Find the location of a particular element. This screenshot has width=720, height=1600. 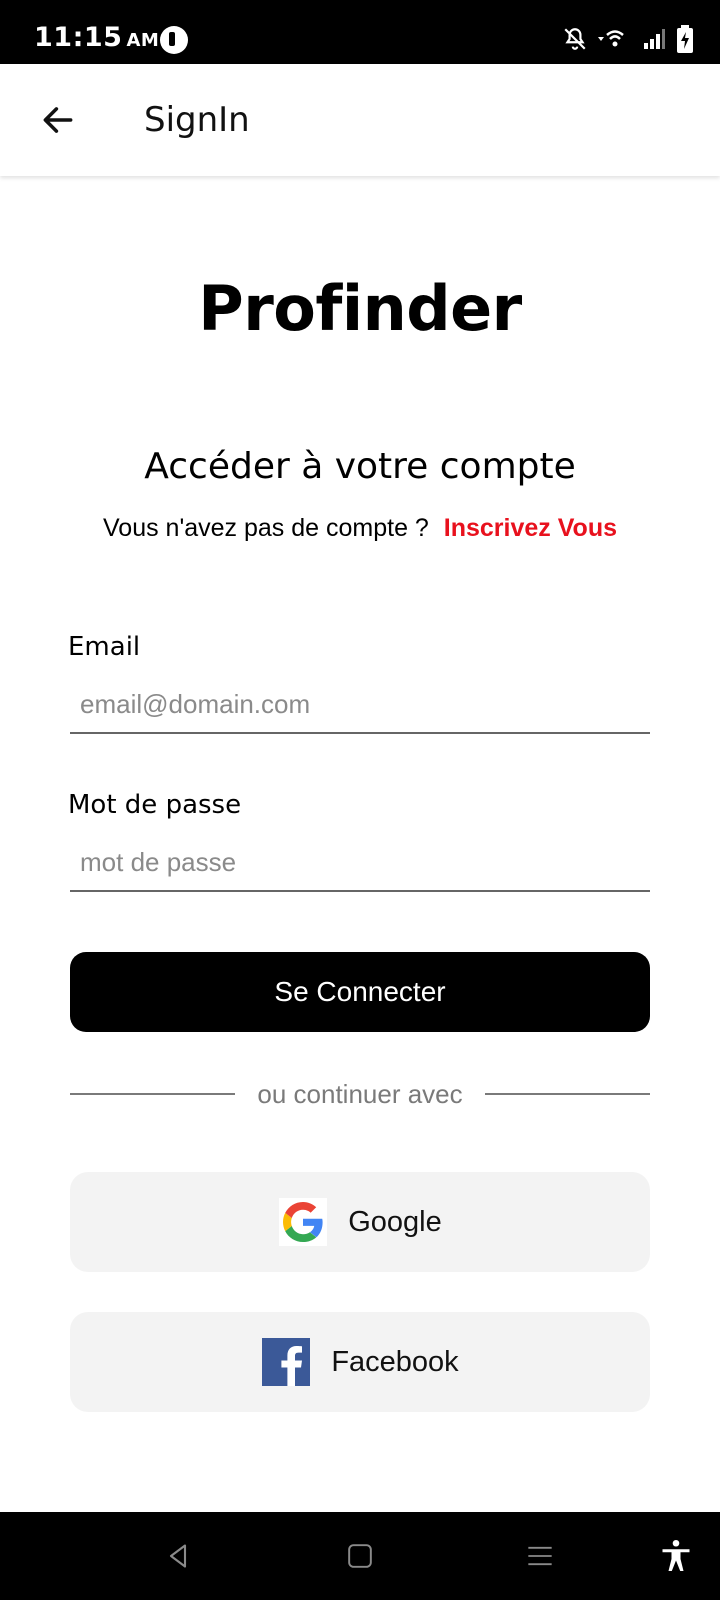

nav-back-button is located at coordinates (178, 1556).